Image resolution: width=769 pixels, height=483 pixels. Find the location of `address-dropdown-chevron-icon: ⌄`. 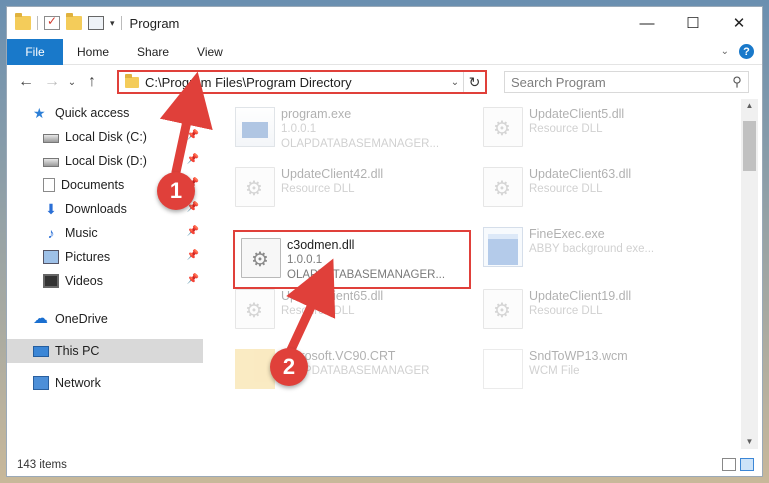

address-dropdown-chevron-icon: ⌄ is located at coordinates (455, 82).